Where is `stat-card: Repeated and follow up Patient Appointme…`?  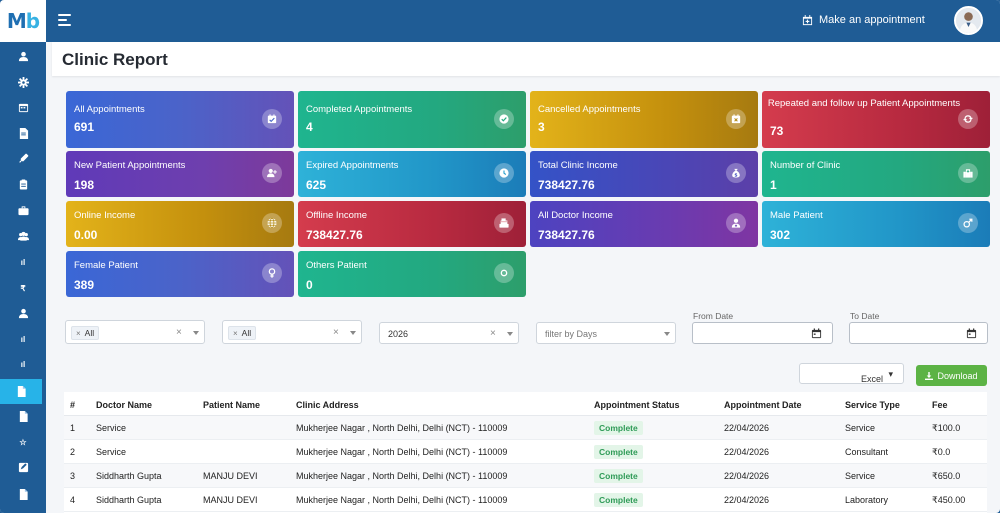 stat-card: Repeated and follow up Patient Appointme… is located at coordinates (876, 119).